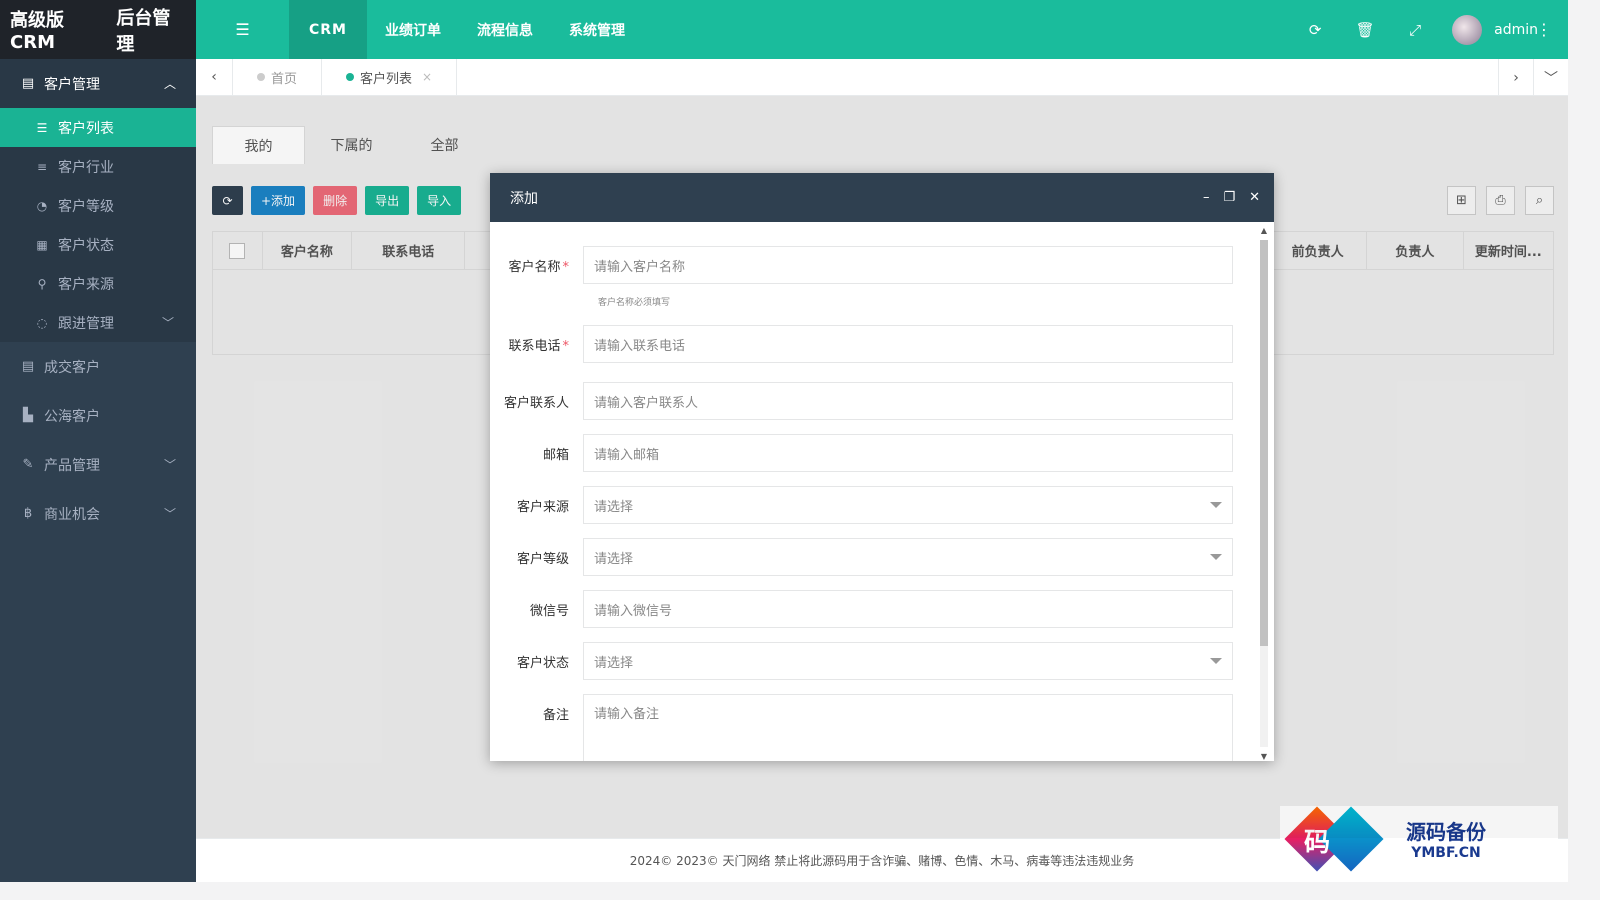  What do you see at coordinates (1315, 30) in the screenshot?
I see `refresh-icon: ⟳` at bounding box center [1315, 30].